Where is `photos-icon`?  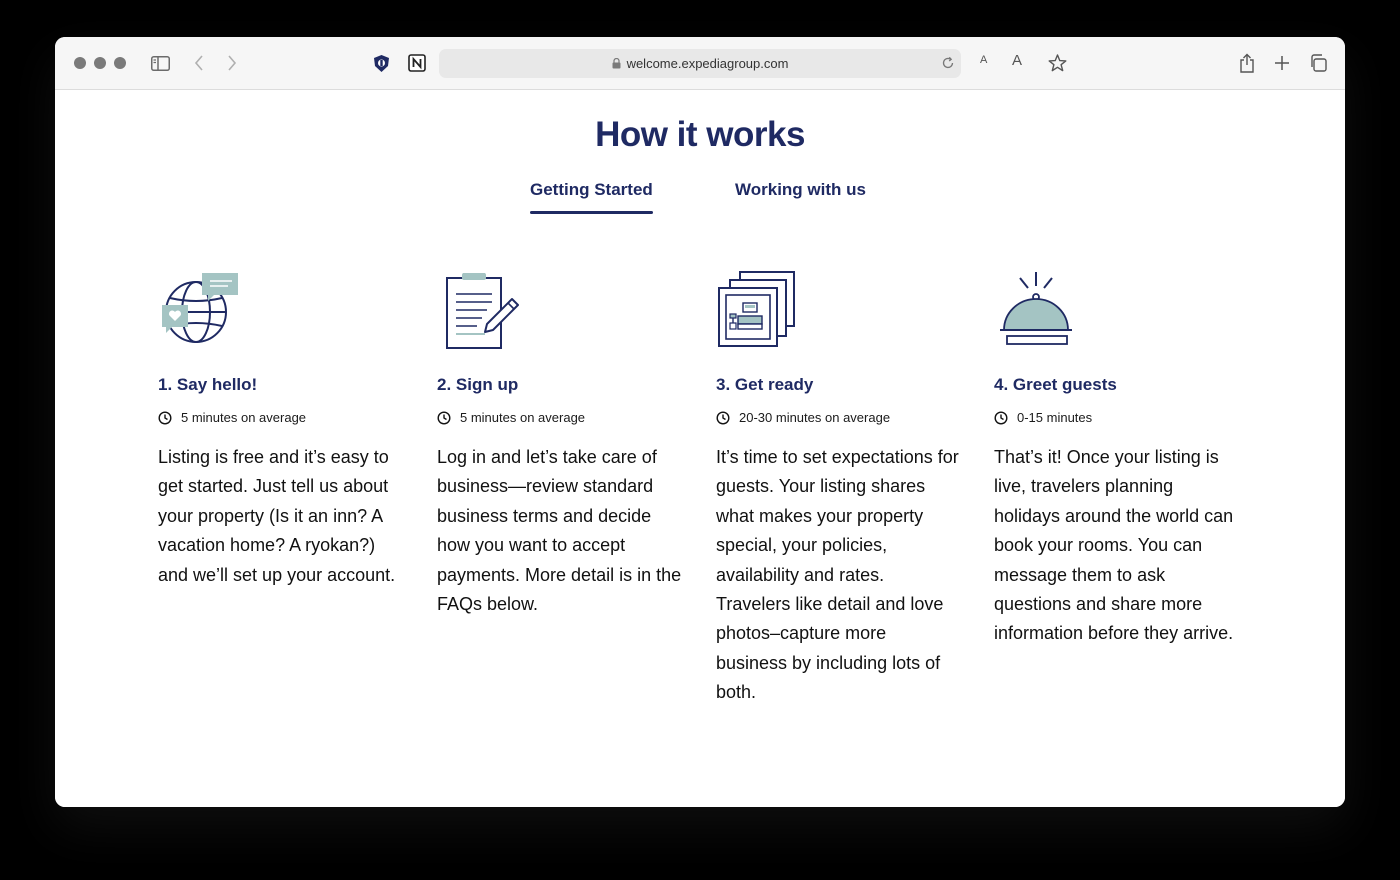 photos-icon is located at coordinates (838, 310).